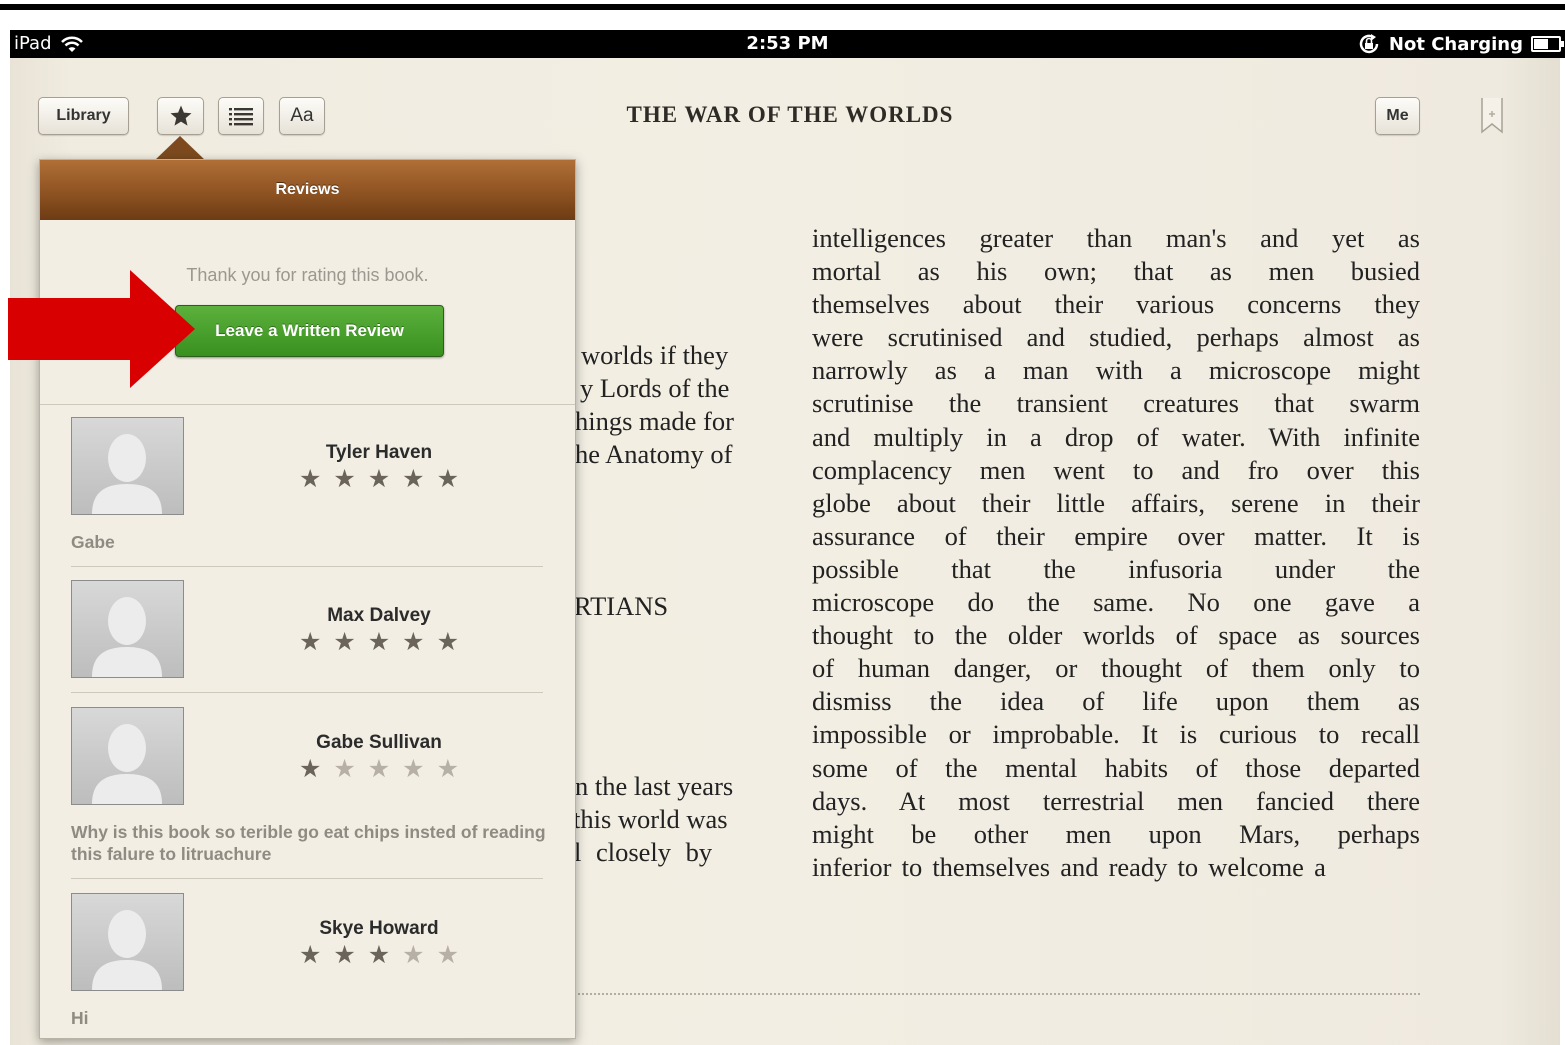 This screenshot has height=1045, width=1565. Describe the element at coordinates (1492, 116) in the screenshot. I see `bookmark-icon` at that location.